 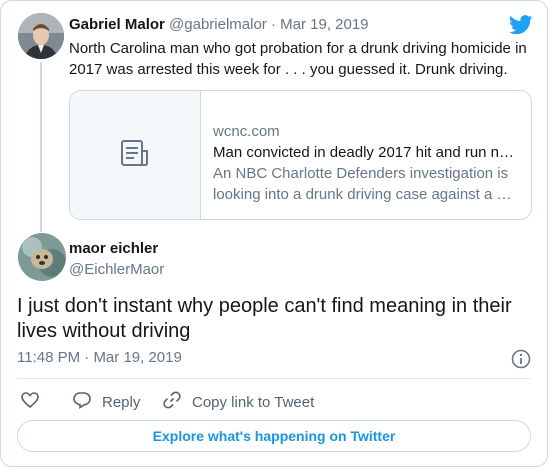 What do you see at coordinates (49, 357) in the screenshot?
I see `tweet-time: 11:48 PM` at bounding box center [49, 357].